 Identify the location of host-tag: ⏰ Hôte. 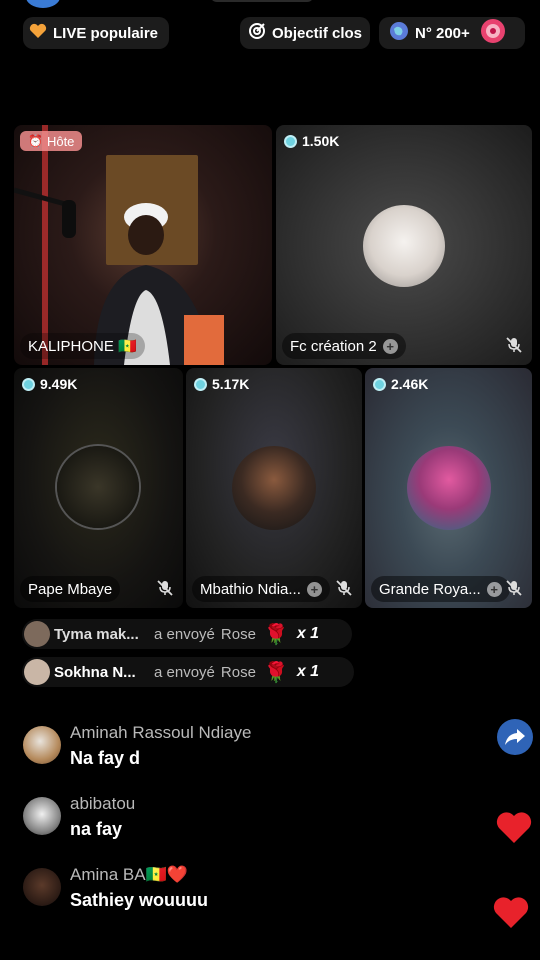
(51, 141).